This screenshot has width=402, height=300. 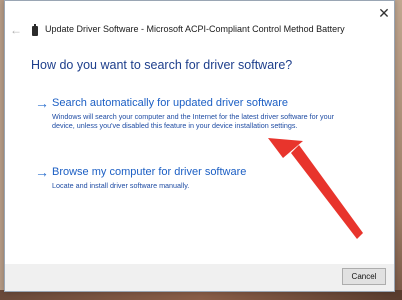 What do you see at coordinates (384, 13) in the screenshot?
I see `close-icon: ✕` at bounding box center [384, 13].